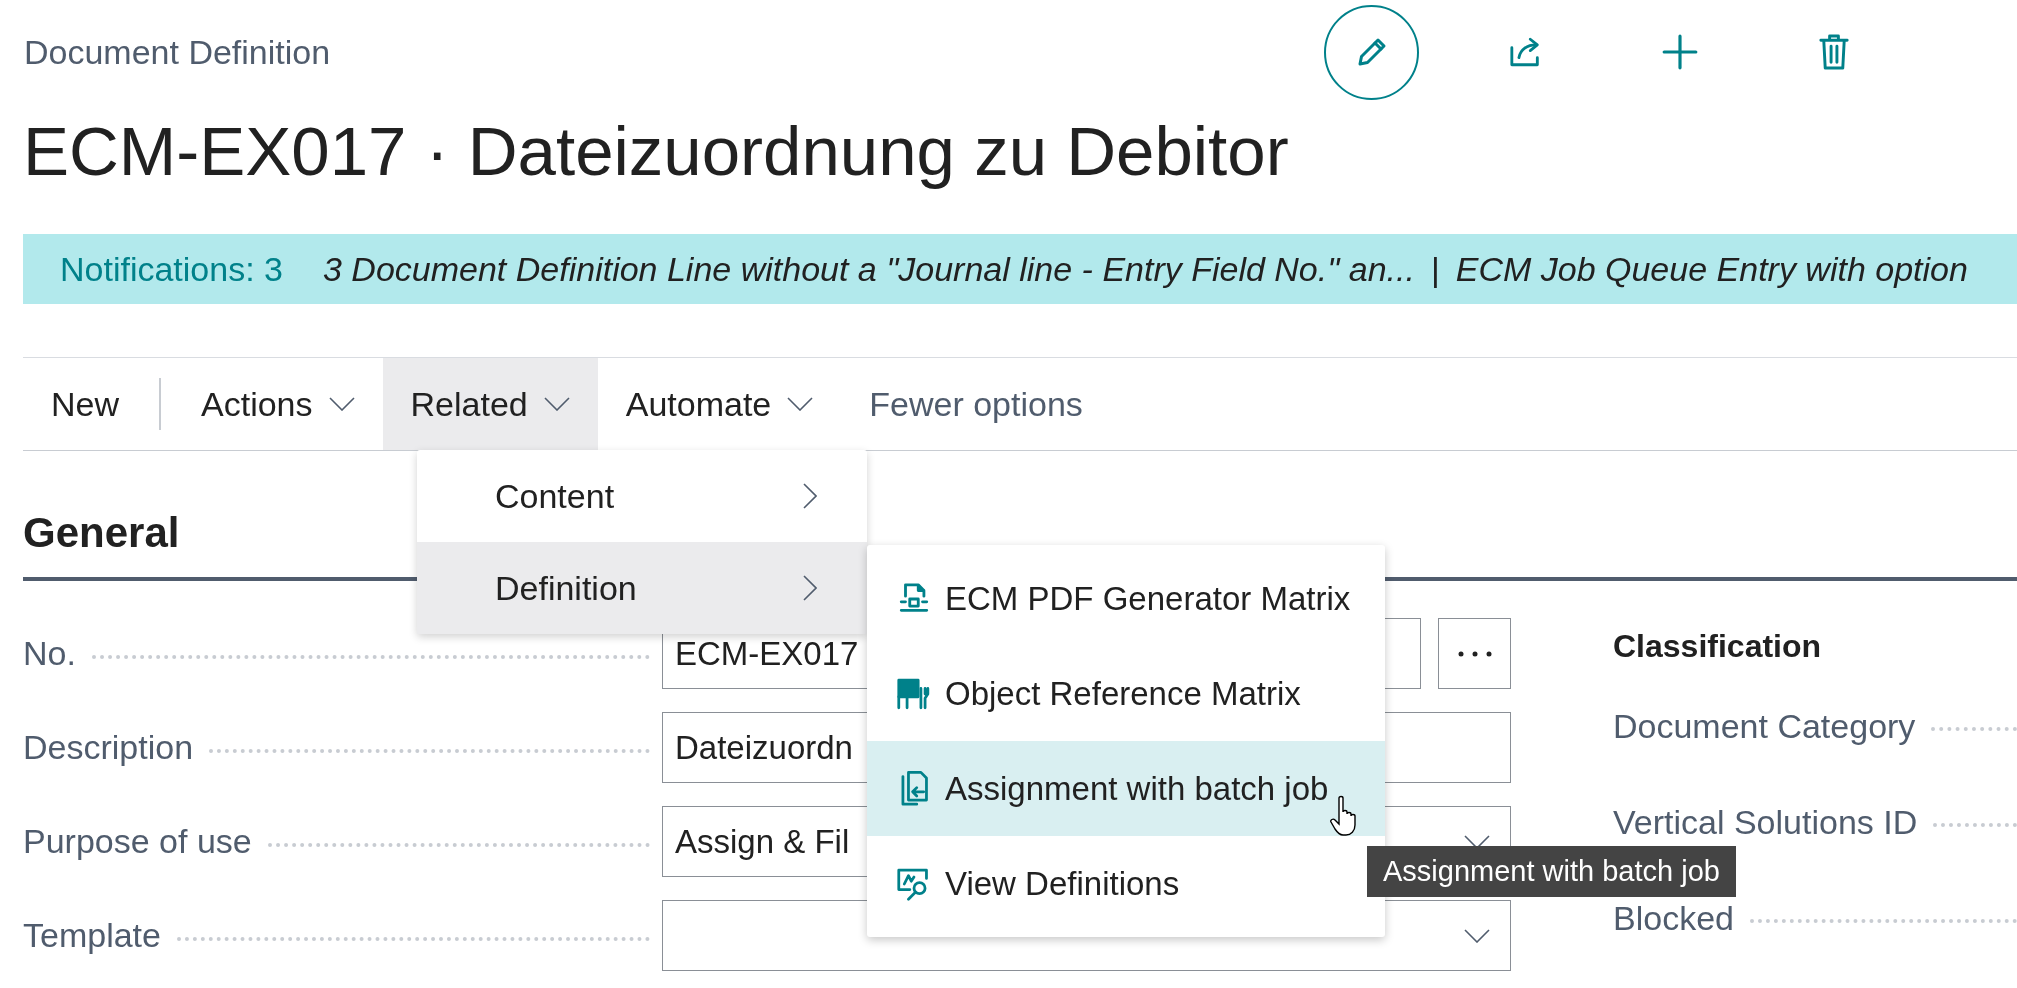  I want to click on matrix-icon, so click(914, 693).